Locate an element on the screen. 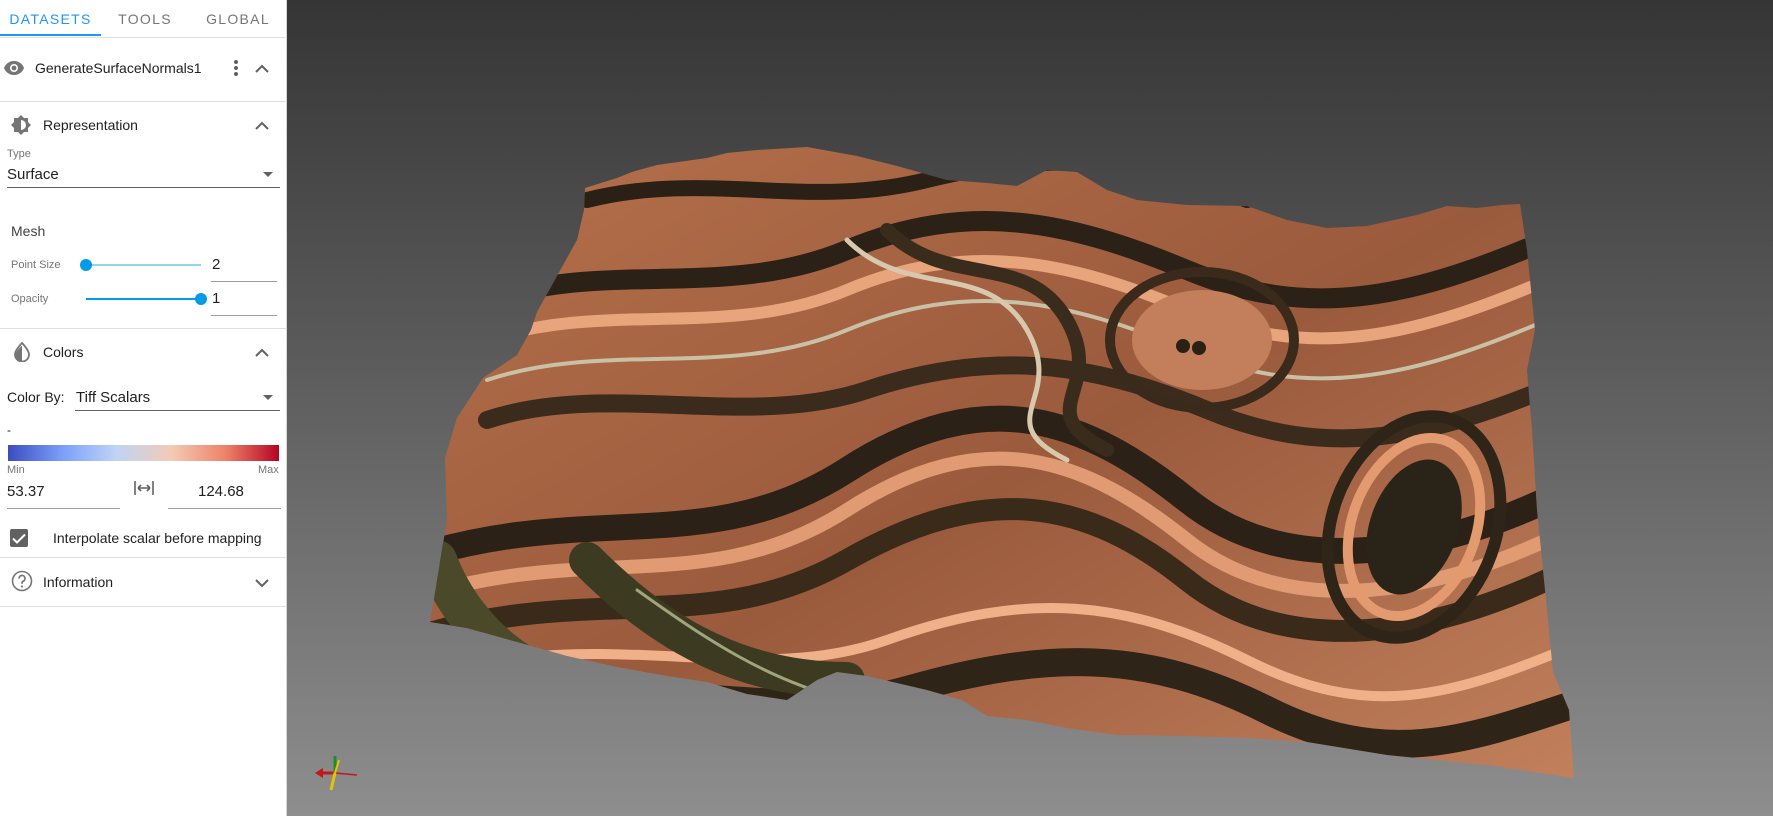 The image size is (1773, 816). tab-datasets: DATASETS is located at coordinates (50, 19).